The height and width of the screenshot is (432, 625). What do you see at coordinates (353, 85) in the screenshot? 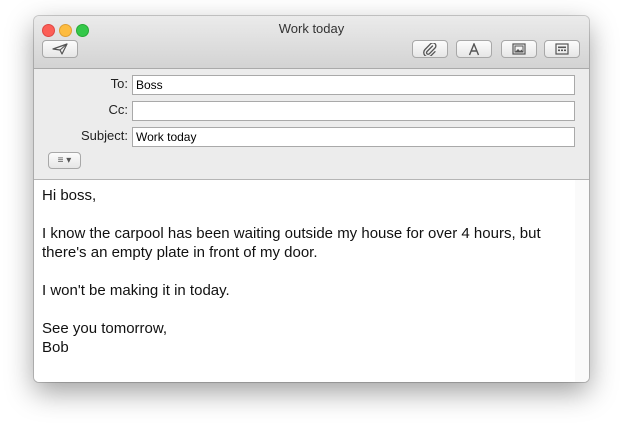
I see `to-field: Boss` at bounding box center [353, 85].